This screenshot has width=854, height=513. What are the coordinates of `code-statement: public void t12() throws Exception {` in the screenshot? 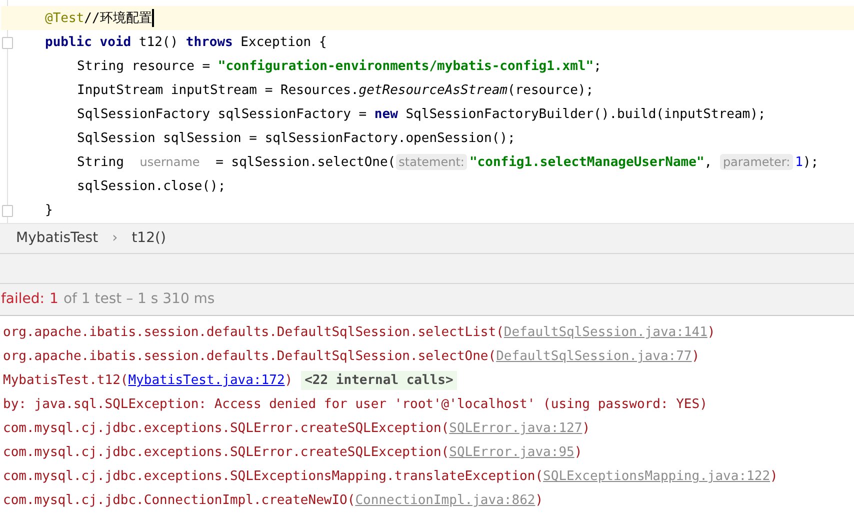 It's located at (186, 42).